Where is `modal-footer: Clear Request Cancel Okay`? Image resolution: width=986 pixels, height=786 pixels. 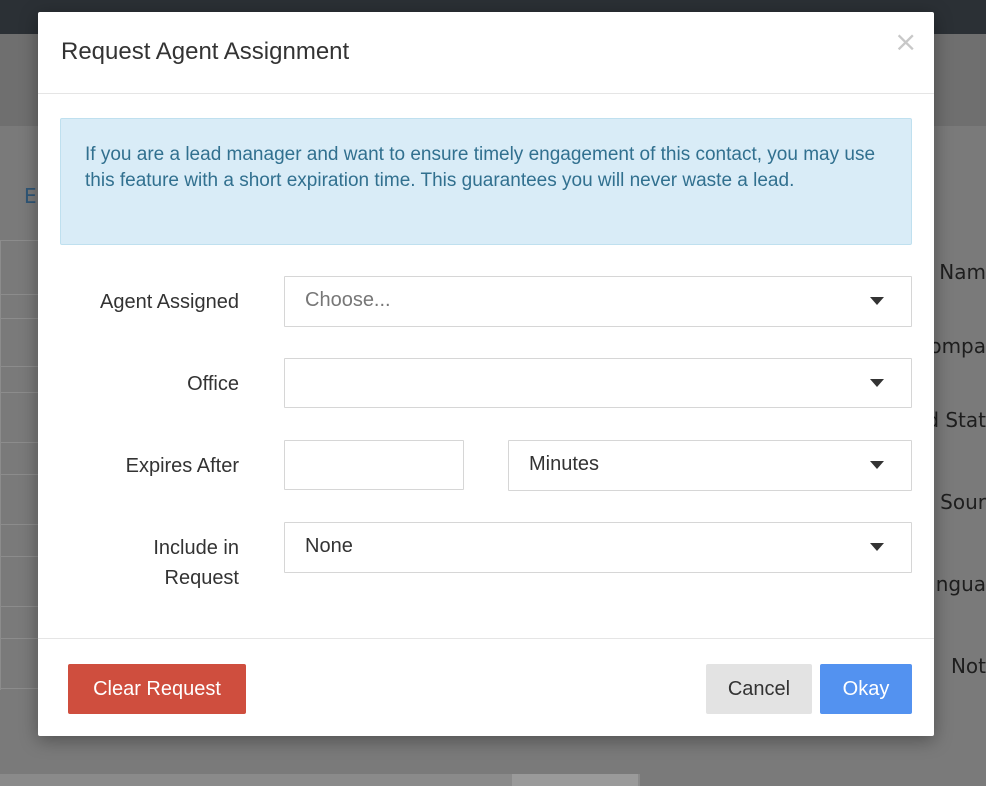
modal-footer: Clear Request Cancel Okay is located at coordinates (486, 687).